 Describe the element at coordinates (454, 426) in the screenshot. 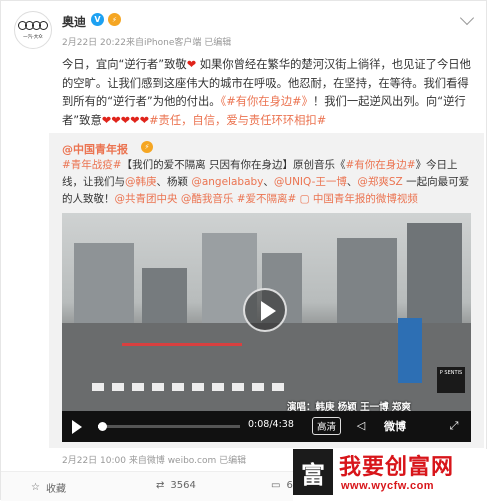

I see `fullscreen-icon: ⤢` at that location.